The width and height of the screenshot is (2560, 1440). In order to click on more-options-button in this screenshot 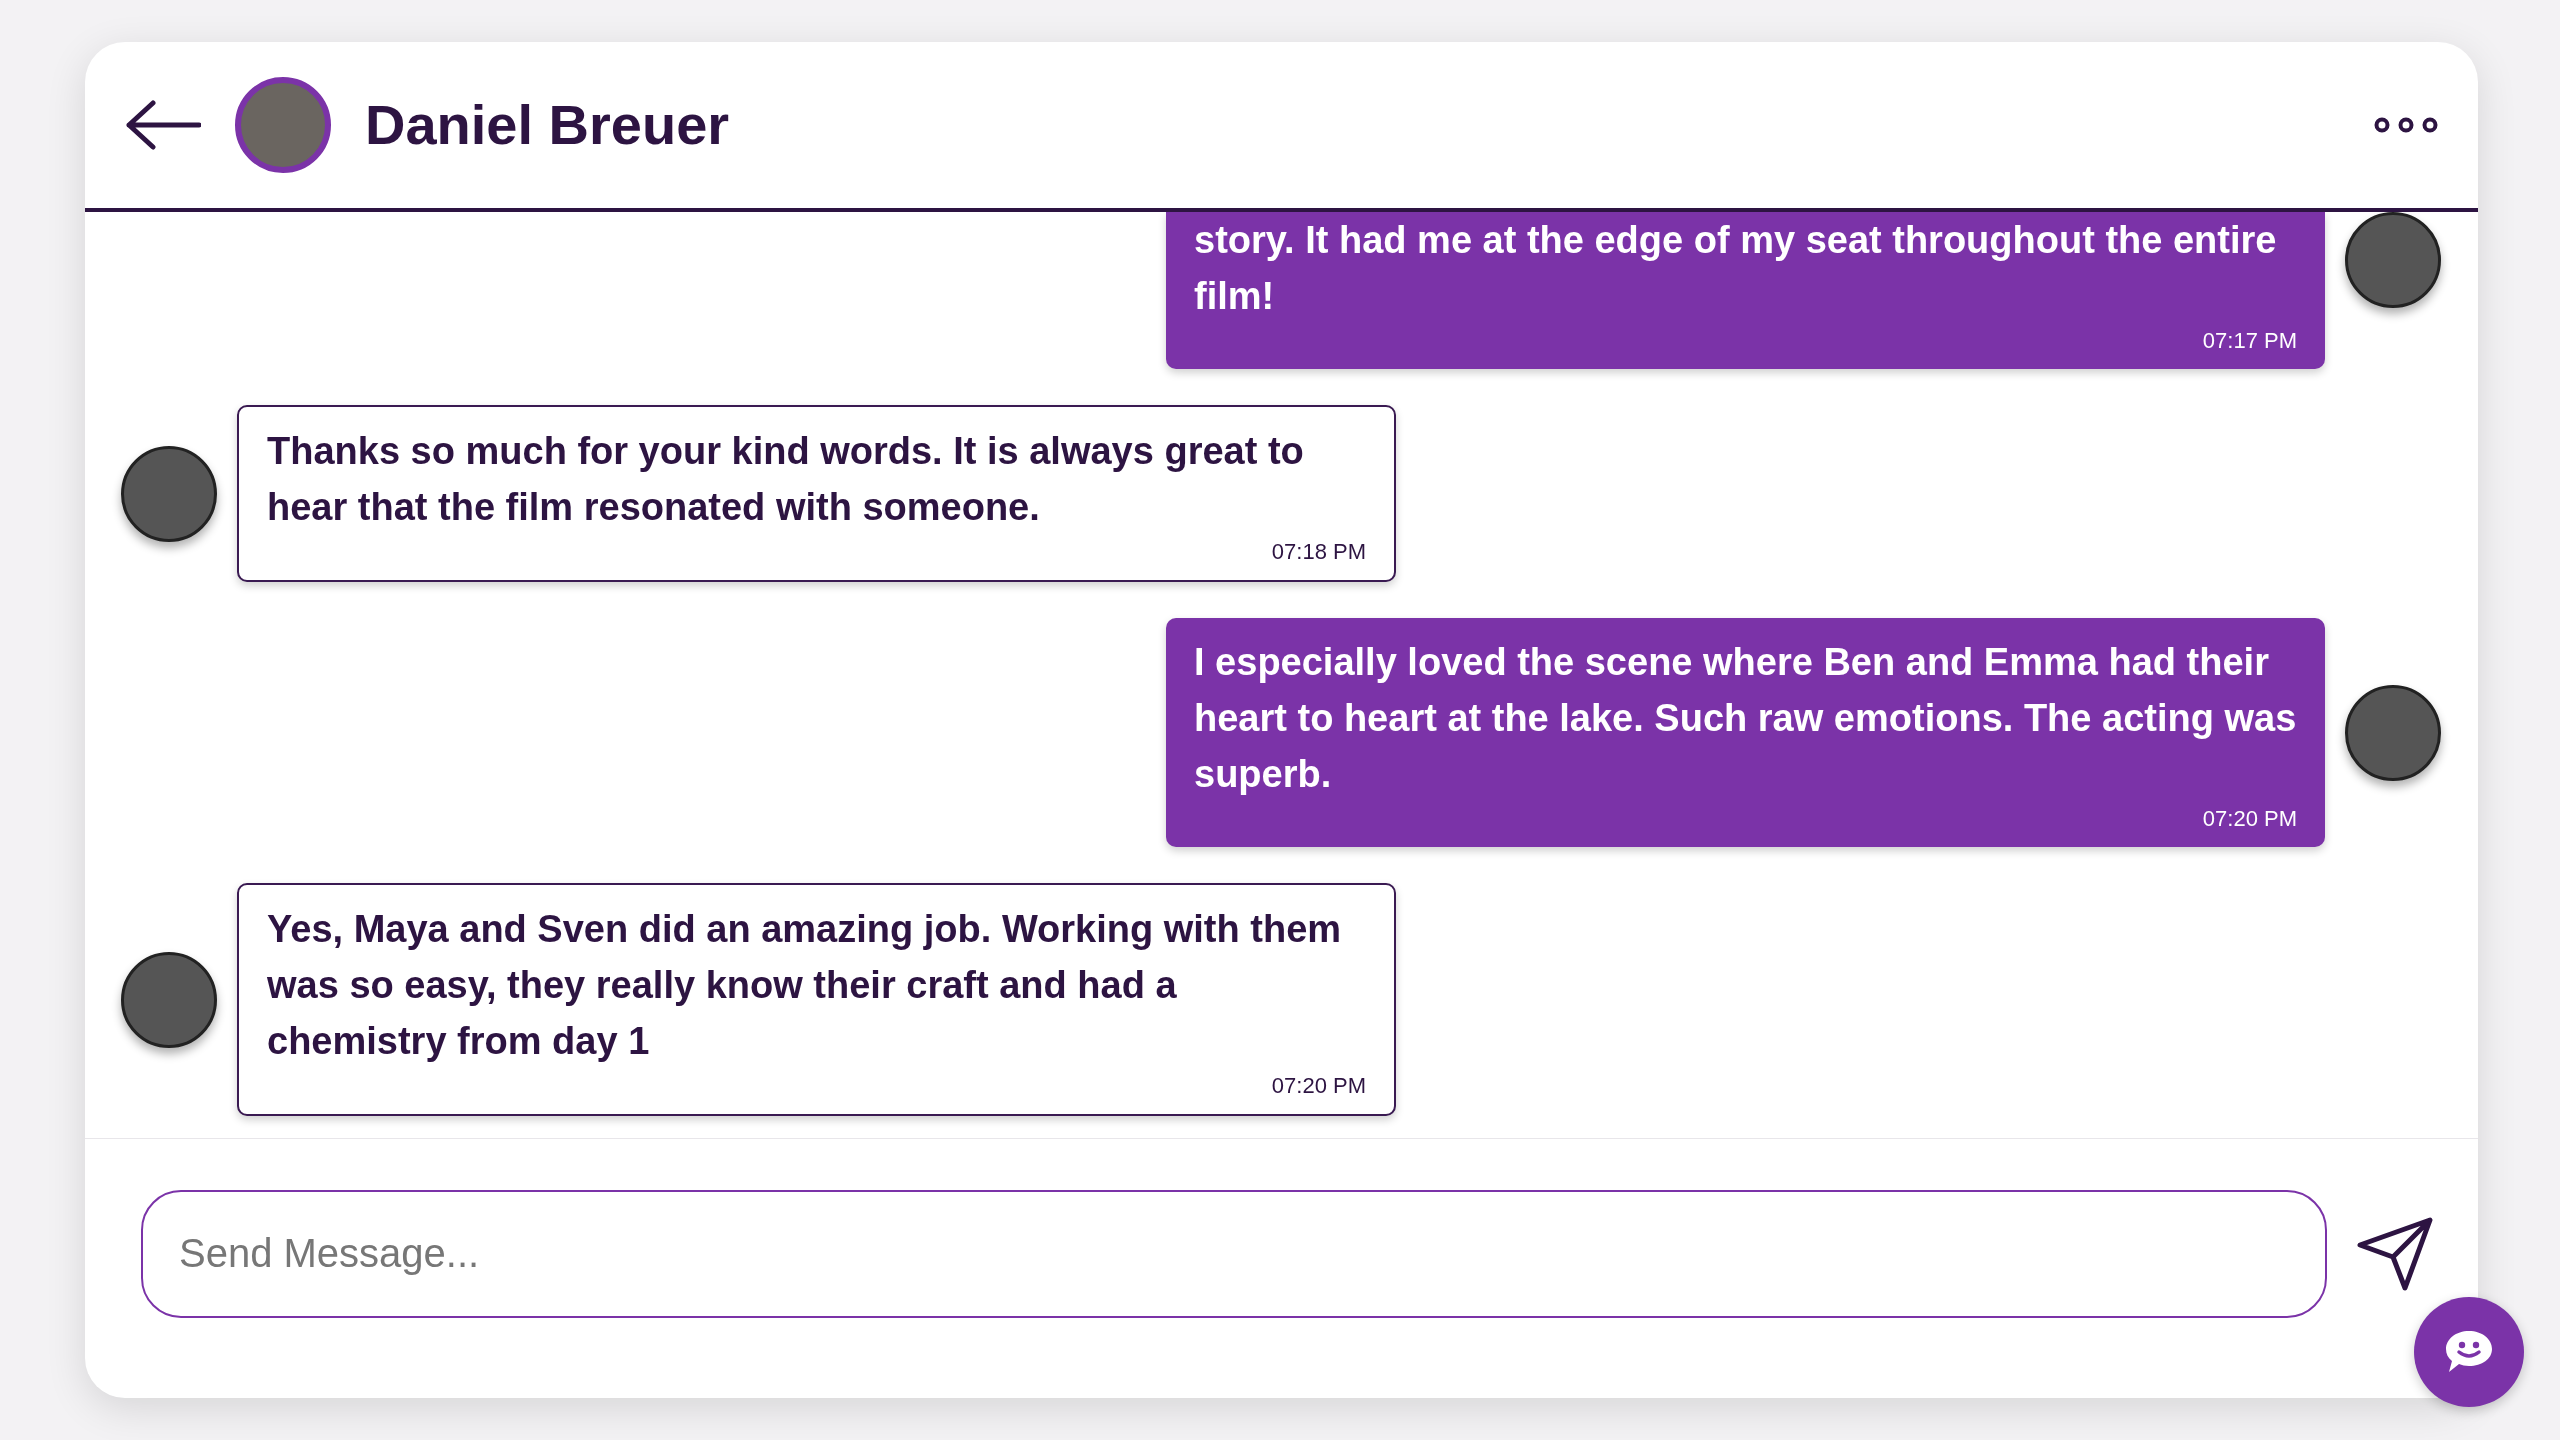, I will do `click(2406, 125)`.